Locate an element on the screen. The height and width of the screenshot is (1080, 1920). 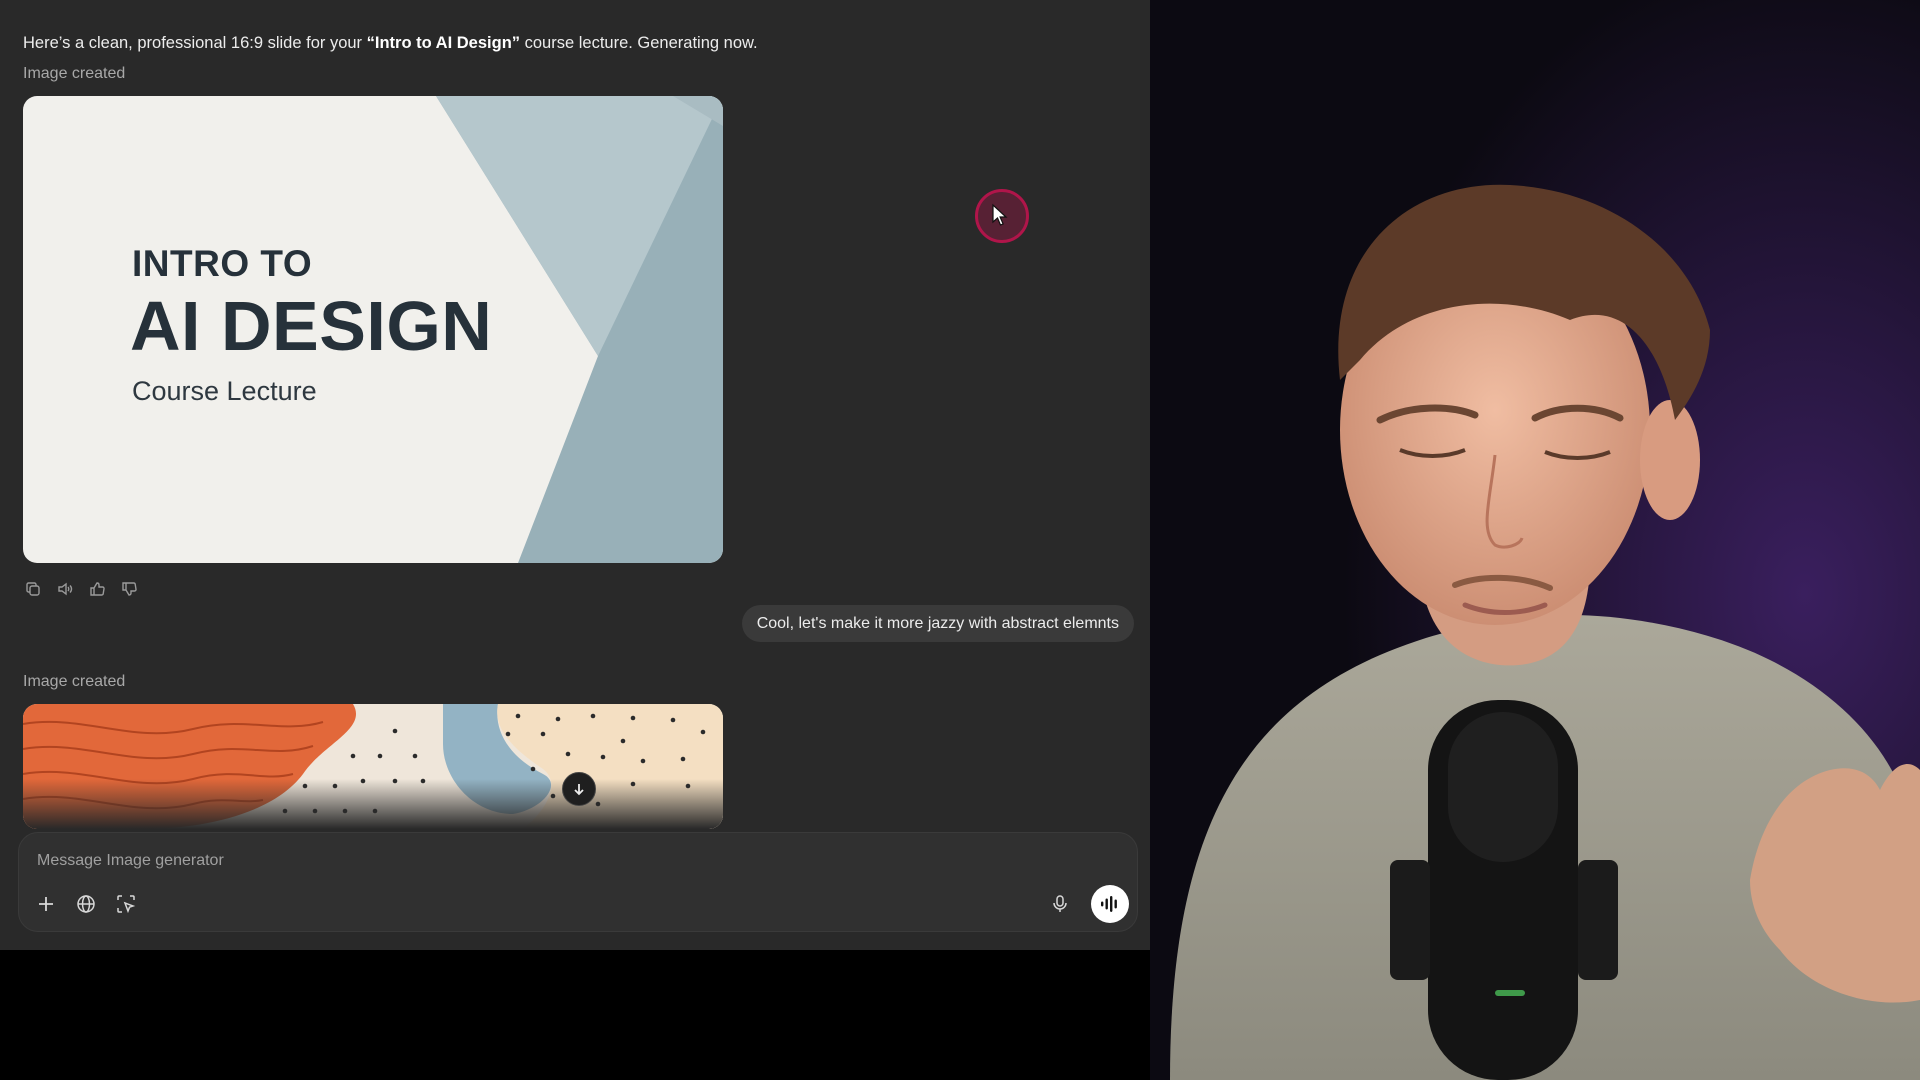
globe-icon is located at coordinates (86, 904).